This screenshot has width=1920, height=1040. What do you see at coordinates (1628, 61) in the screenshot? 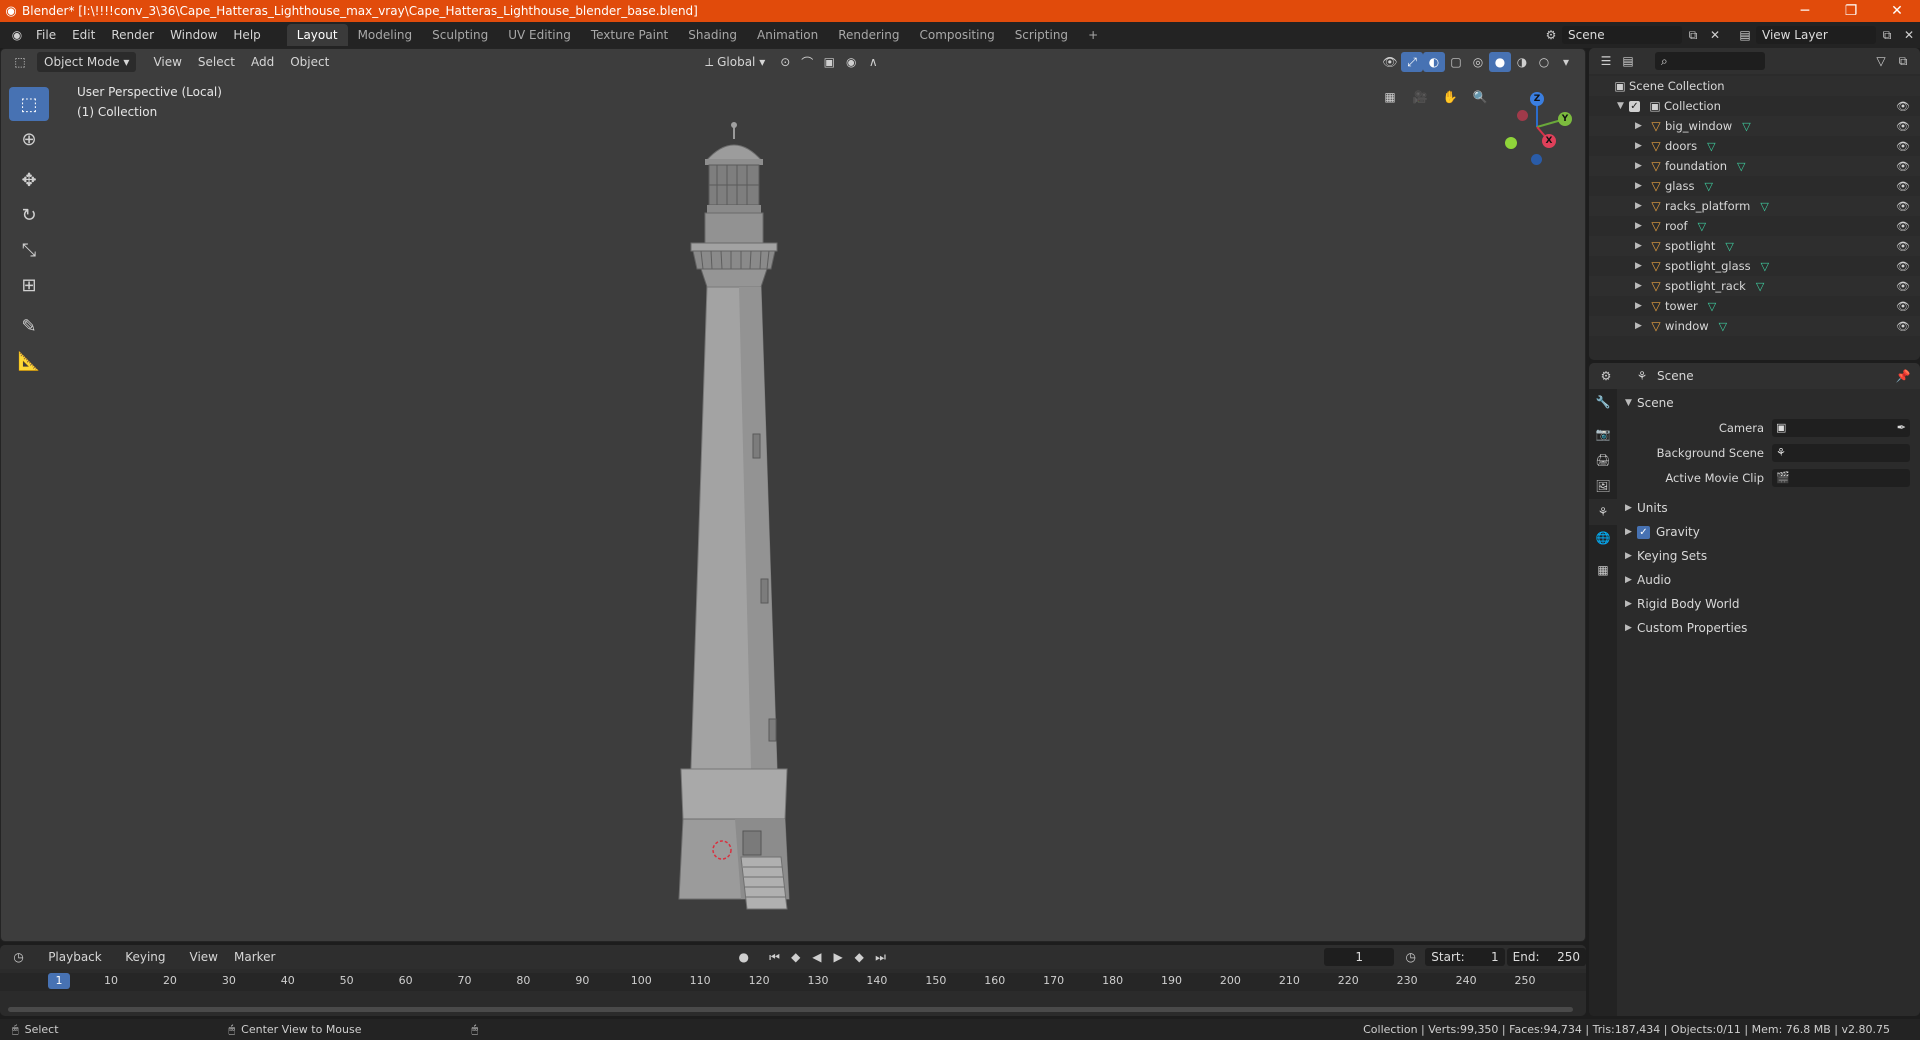
I see `display-mode-icon: ▤` at bounding box center [1628, 61].